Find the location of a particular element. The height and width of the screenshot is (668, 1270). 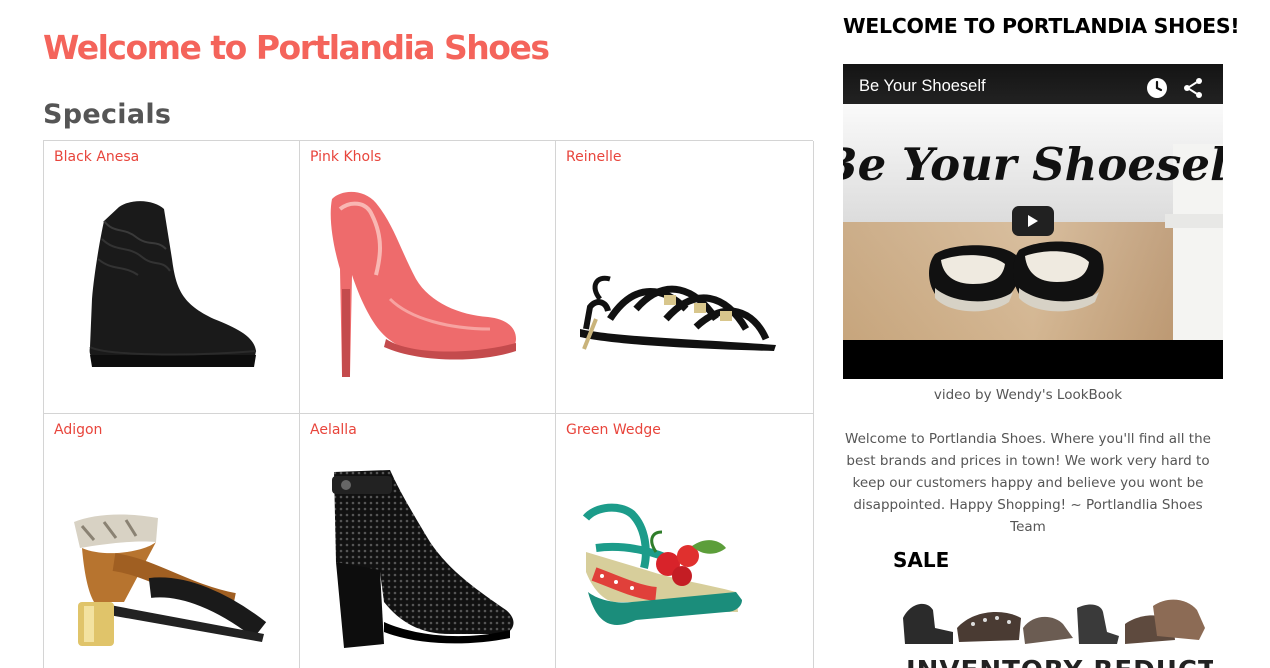

product-card: Reinelle is located at coordinates (685, 277).